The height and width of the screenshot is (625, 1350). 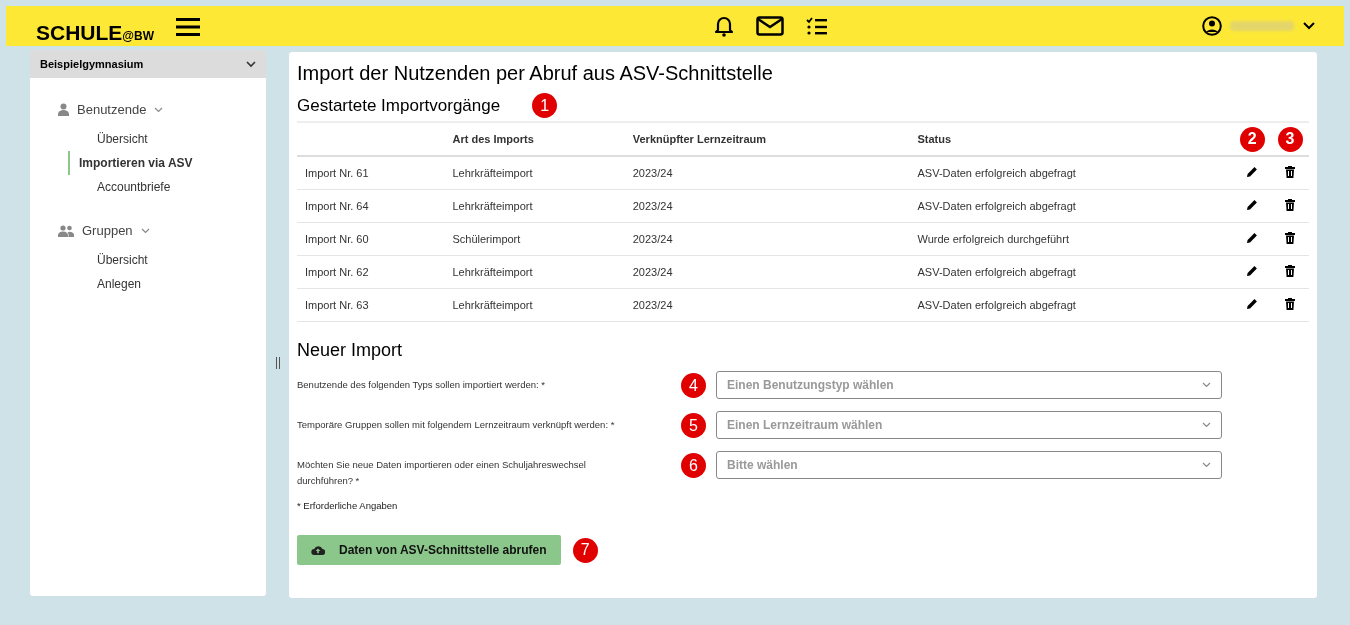 I want to click on page-title: Import der Nutzenden per Abruf aus ASV-Schnittstelle, so click(x=535, y=73).